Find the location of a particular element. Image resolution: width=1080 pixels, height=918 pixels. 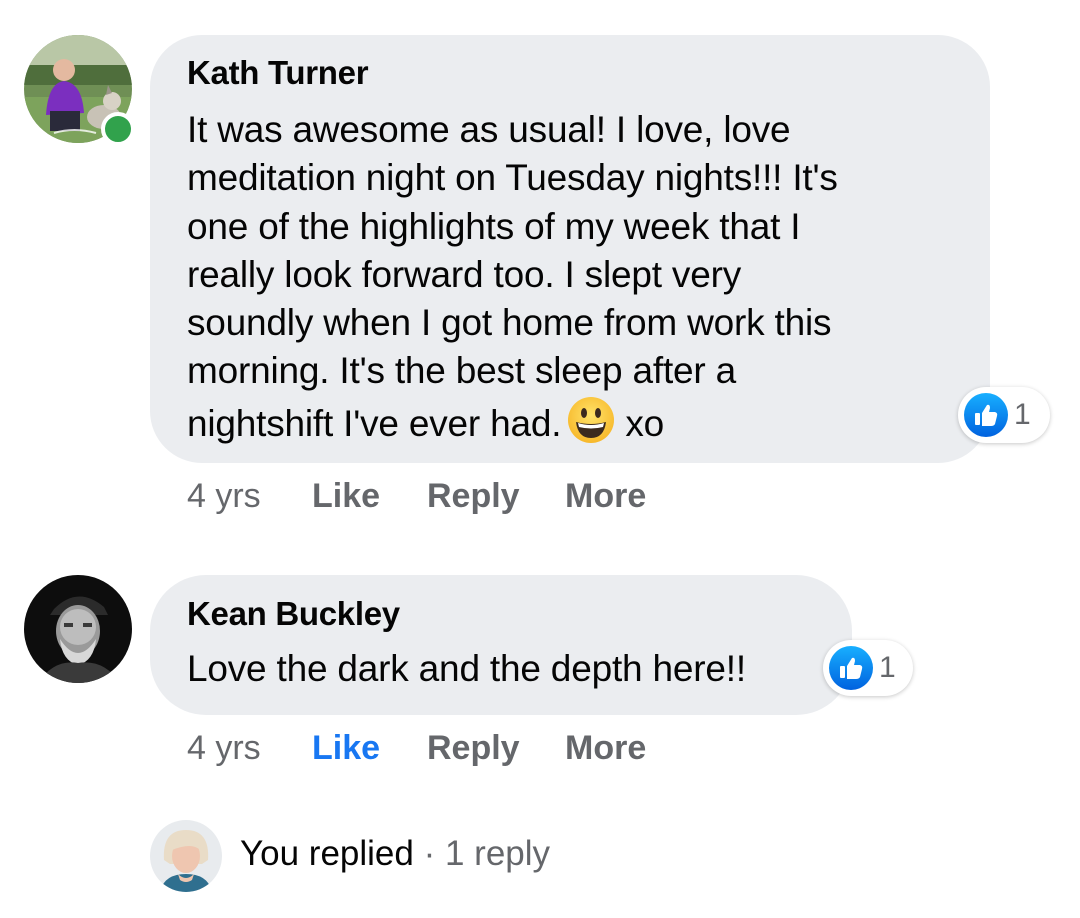

comment-text-suffix: xo is located at coordinates (645, 423).